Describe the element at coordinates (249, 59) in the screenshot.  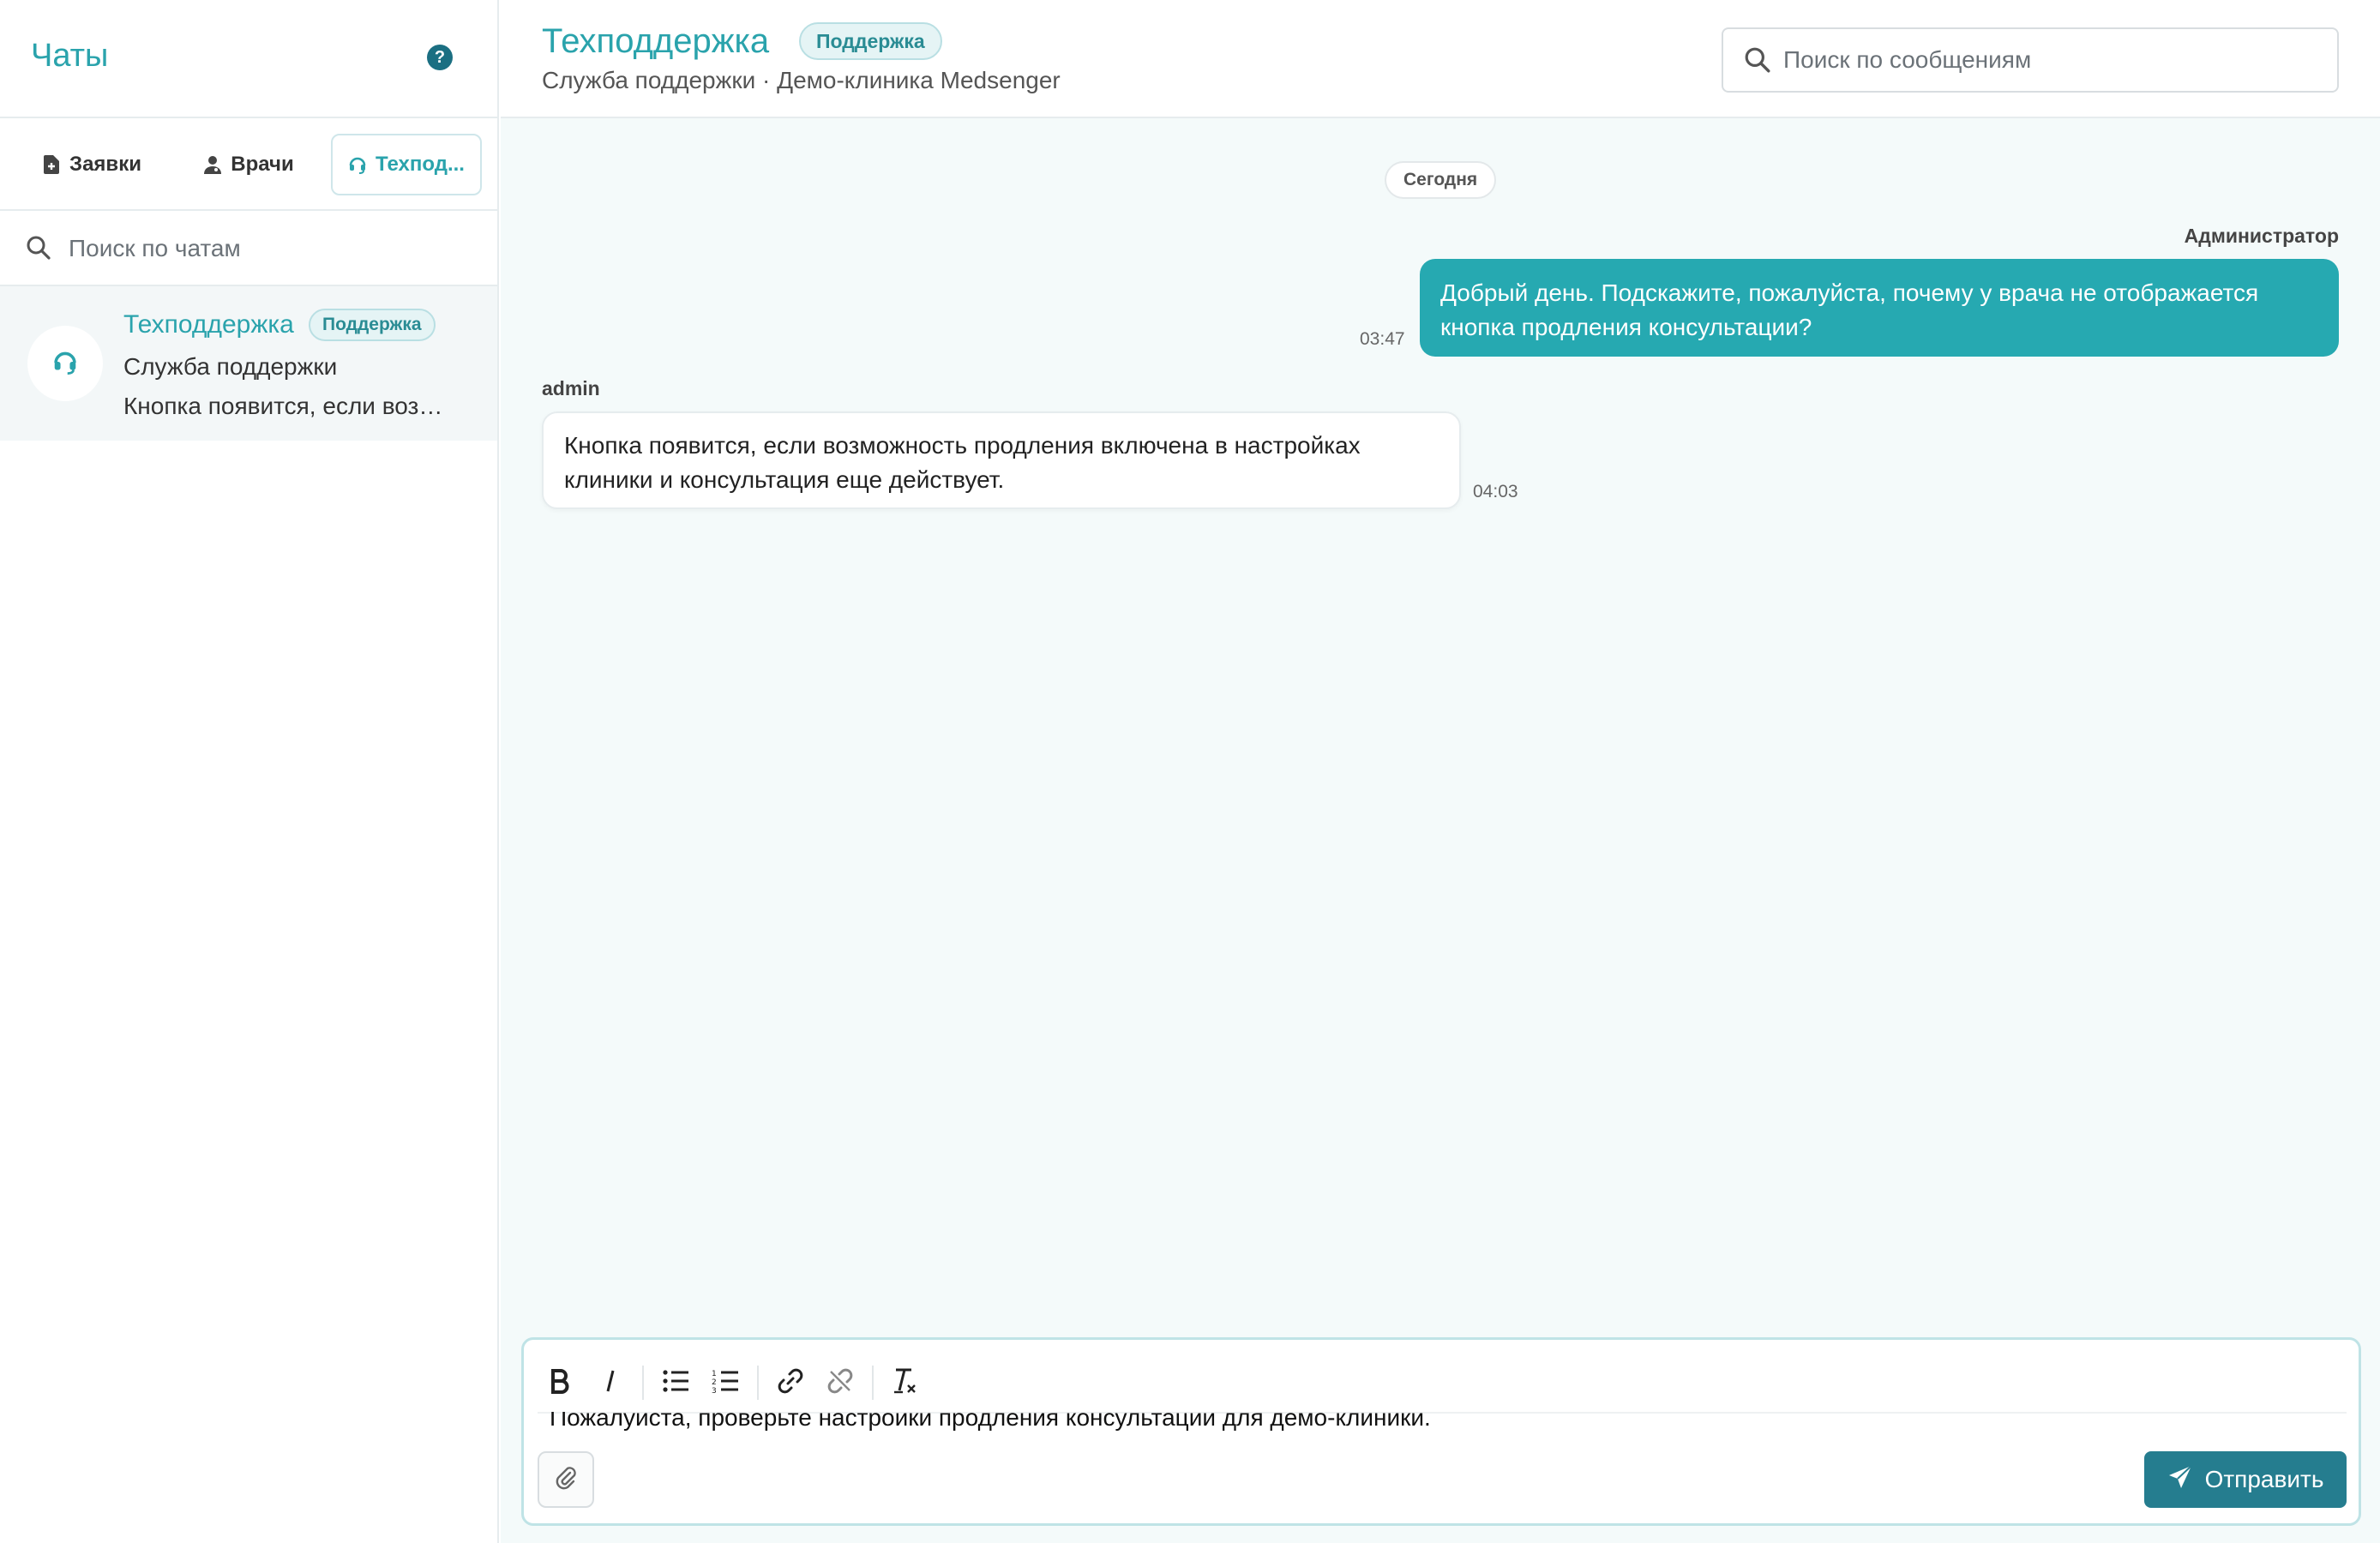
I see `sidebar-header: Чаты ?` at that location.